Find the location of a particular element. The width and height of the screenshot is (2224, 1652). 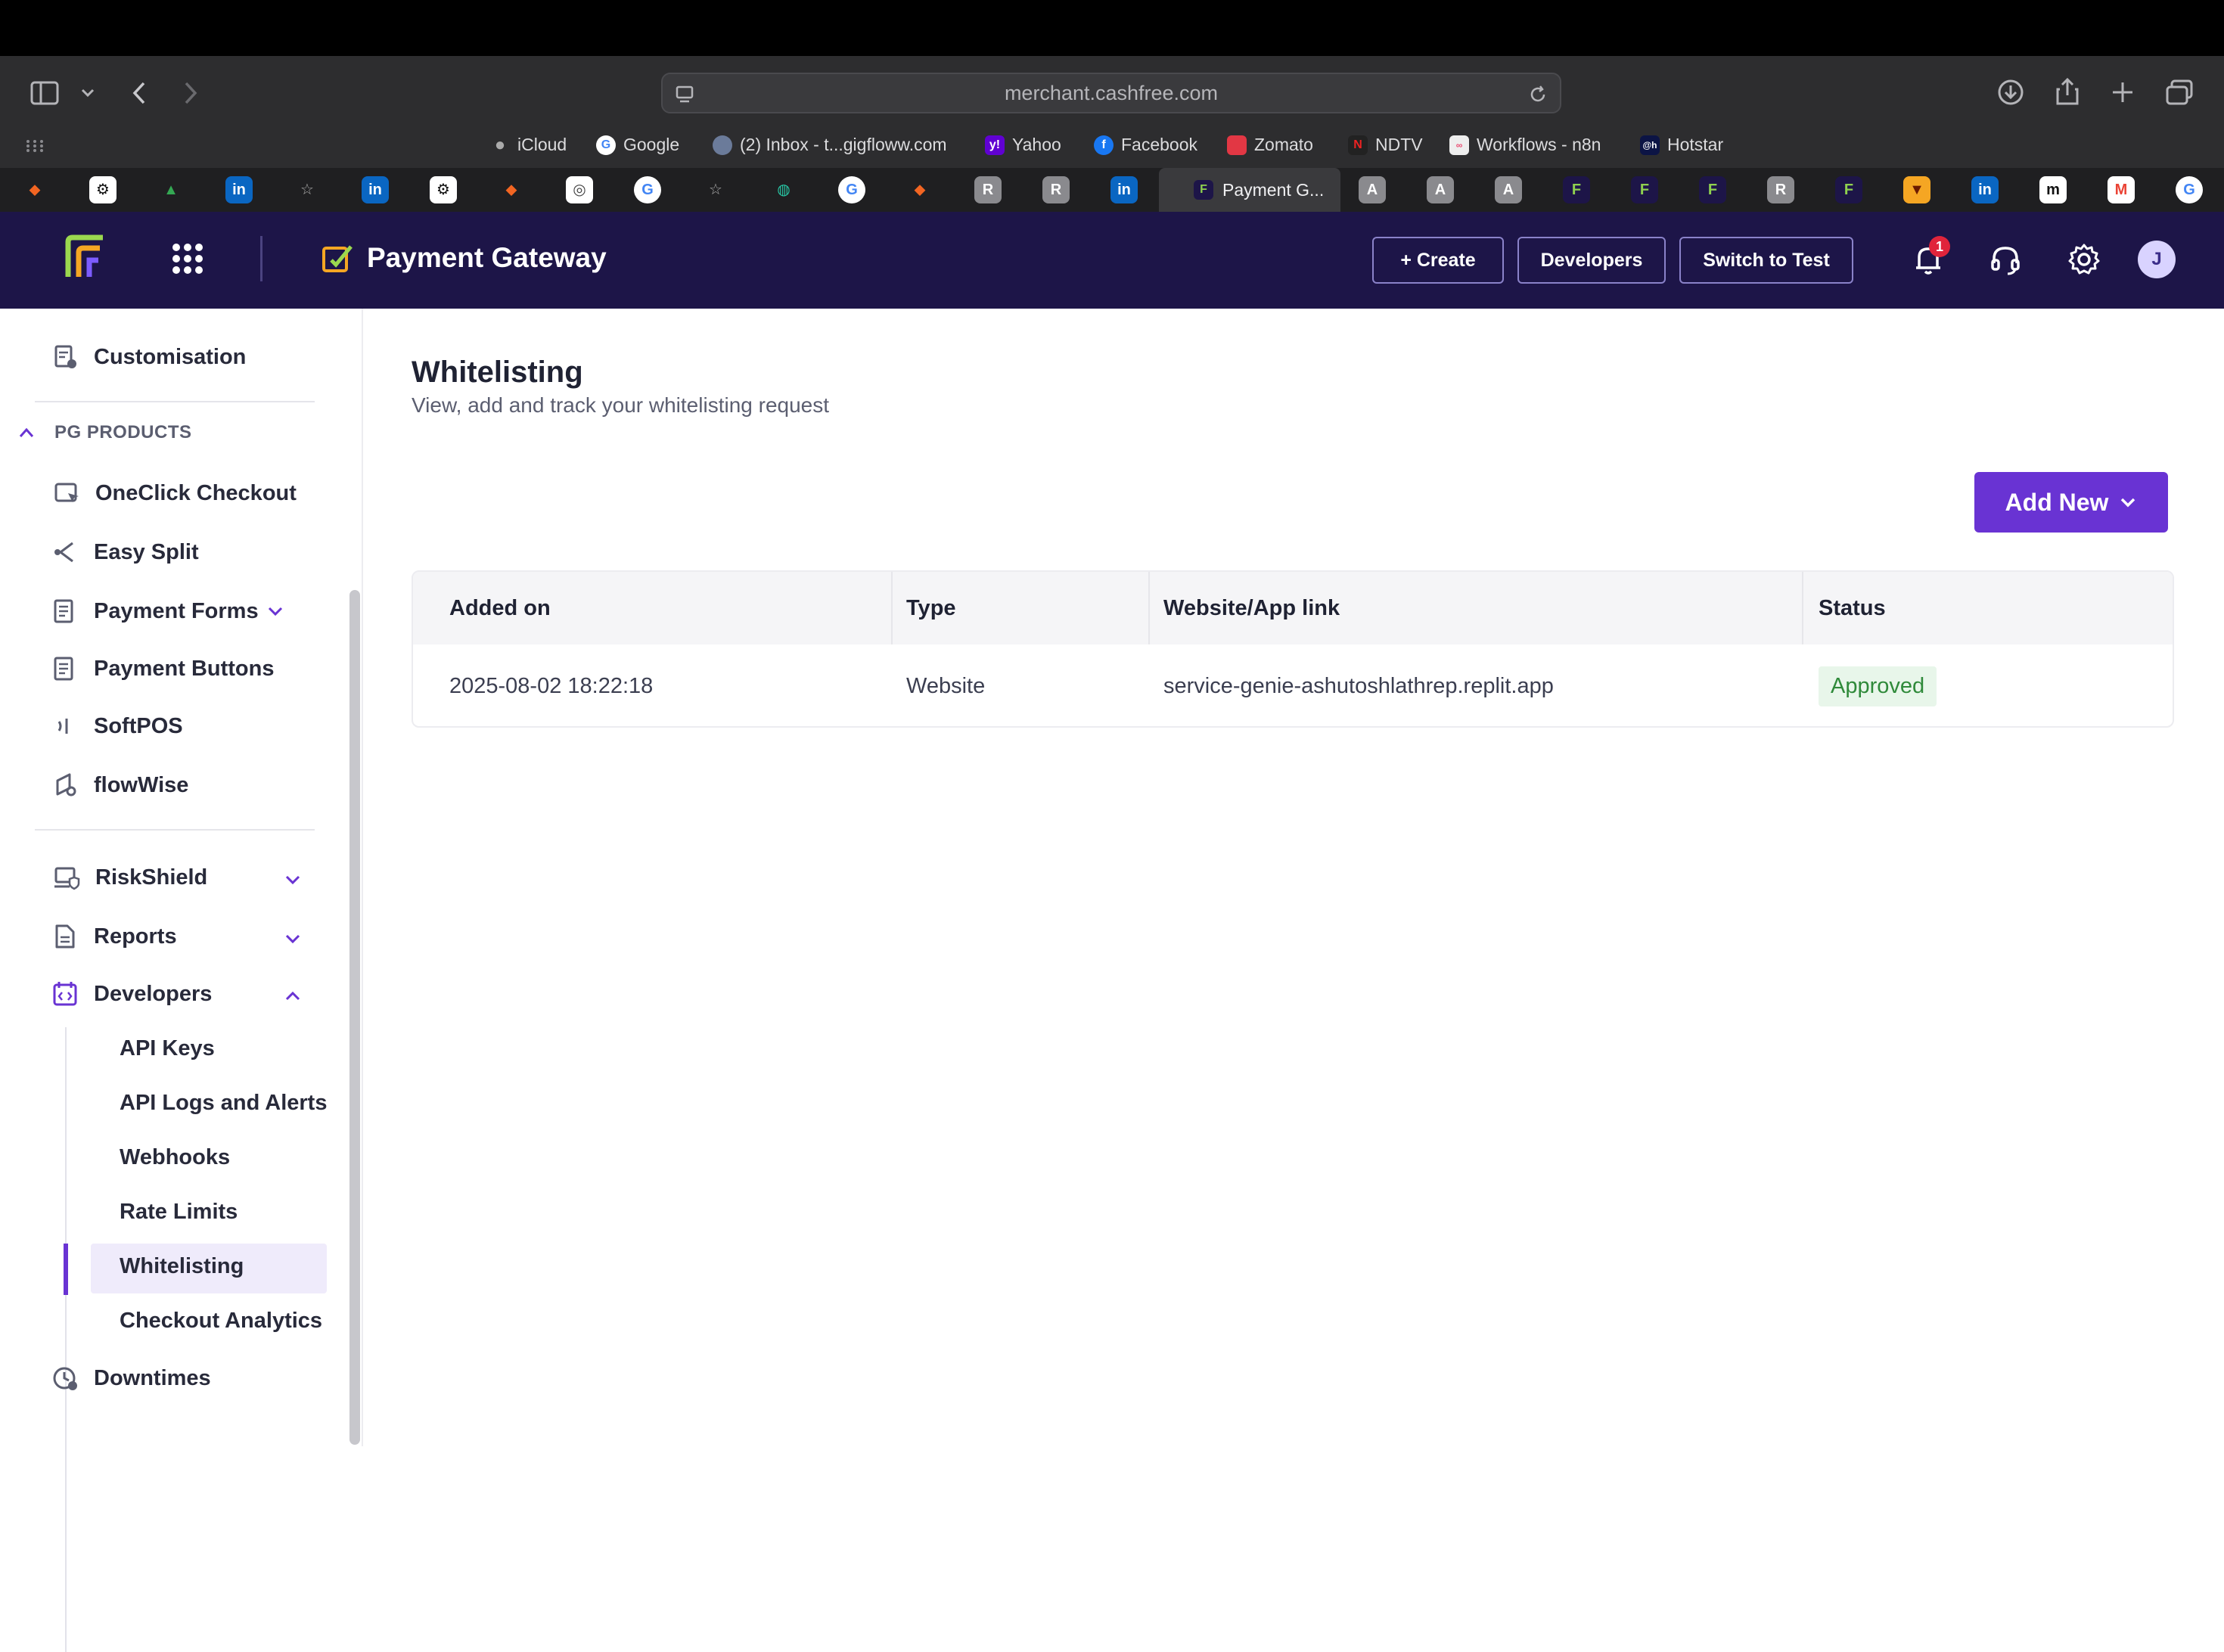

sidebar-subitem-api-keys: API Keys is located at coordinates (167, 1048).